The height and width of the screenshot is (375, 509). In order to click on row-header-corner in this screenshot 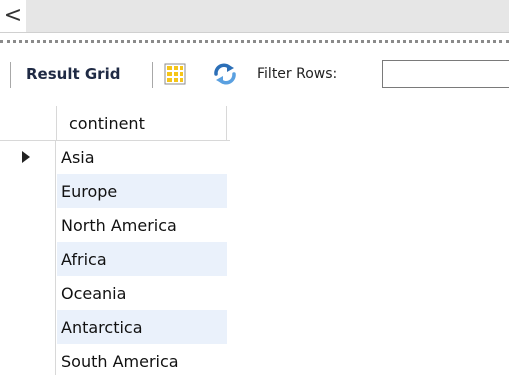, I will do `click(28, 123)`.